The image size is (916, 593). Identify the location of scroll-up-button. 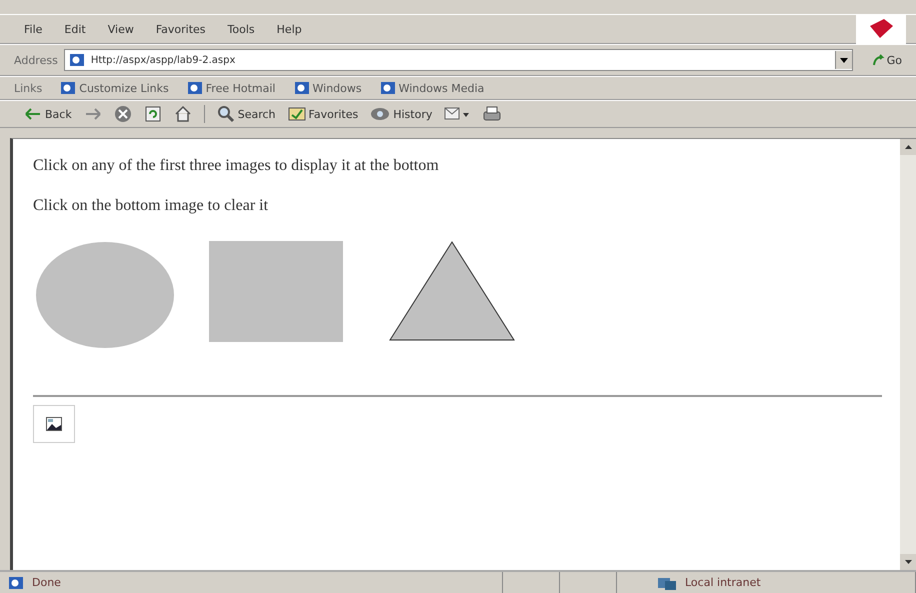
(908, 147).